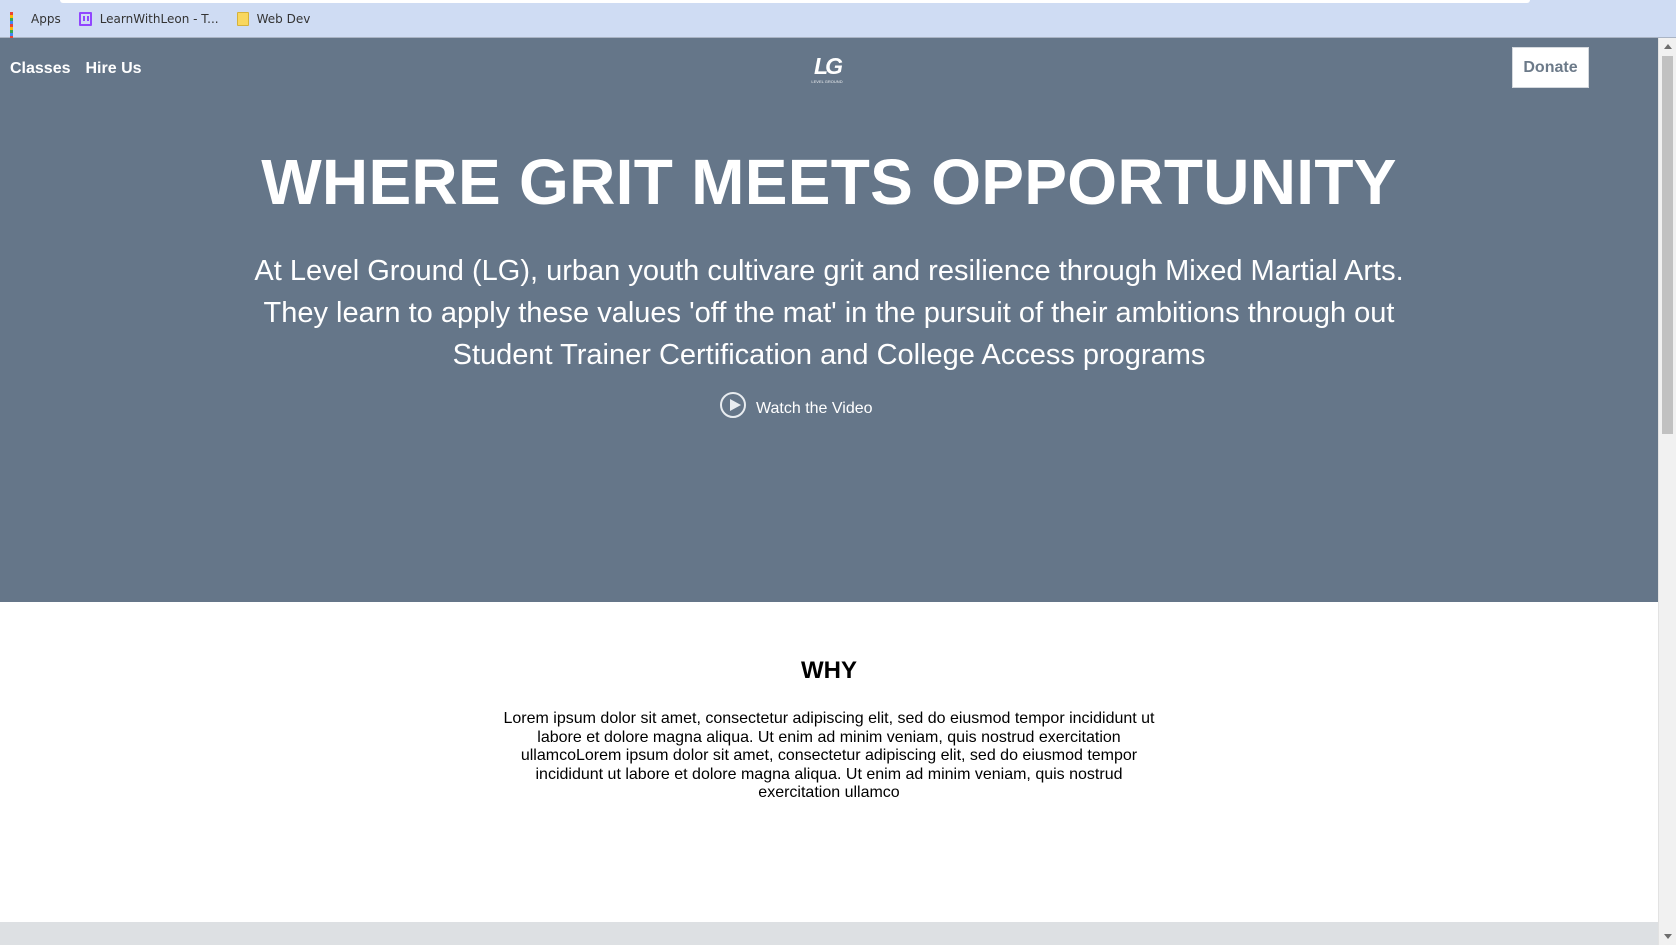  Describe the element at coordinates (1668, 936) in the screenshot. I see `scroll-down-arrow-icon` at that location.